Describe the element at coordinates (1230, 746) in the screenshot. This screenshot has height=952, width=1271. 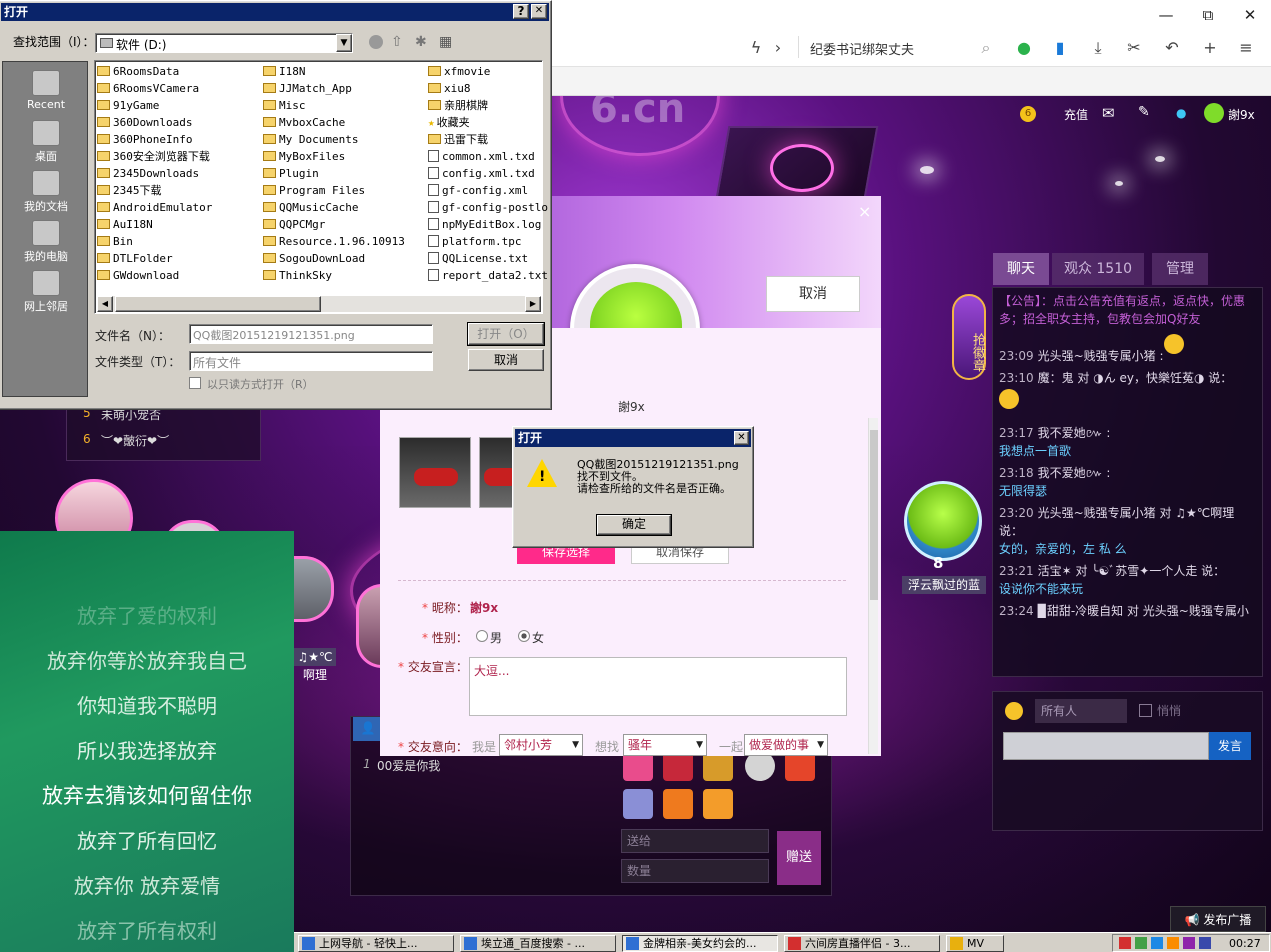
I see `send-button: 发言` at that location.